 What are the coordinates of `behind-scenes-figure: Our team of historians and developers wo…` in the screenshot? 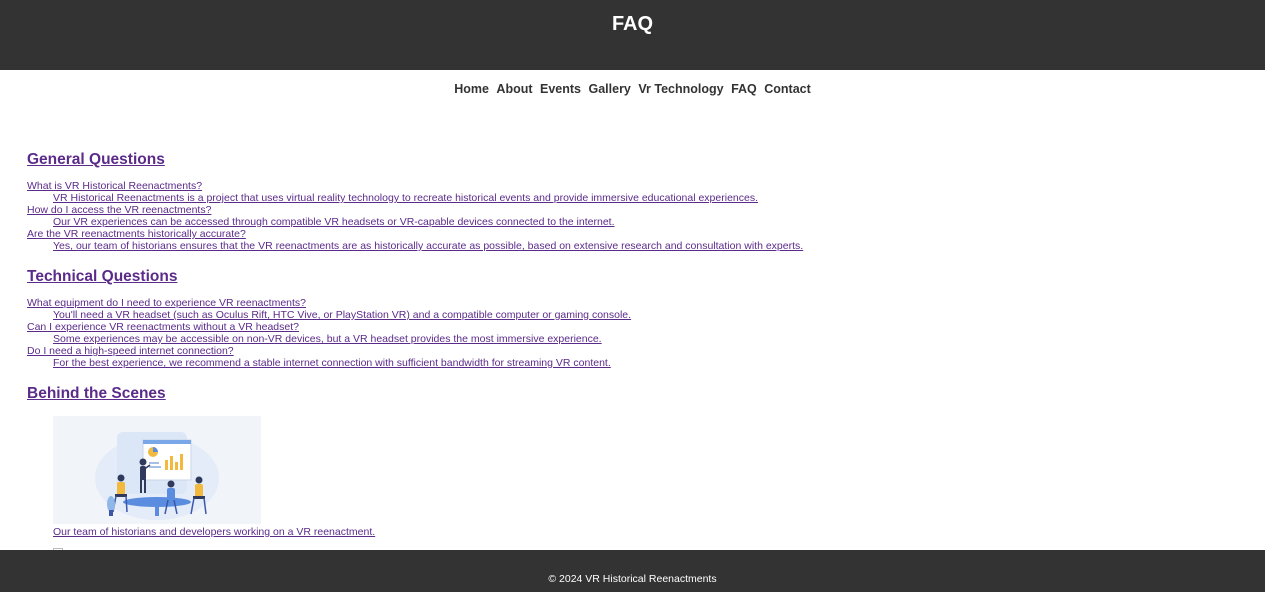 It's located at (214, 477).